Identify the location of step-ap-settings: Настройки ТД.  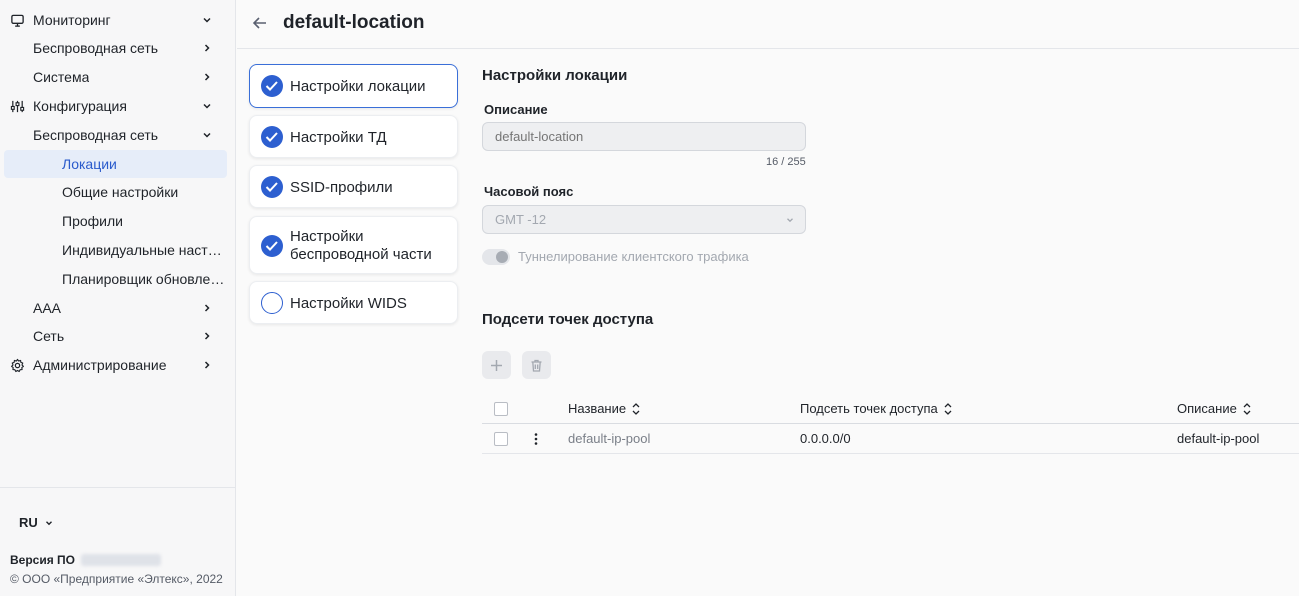
(353, 136).